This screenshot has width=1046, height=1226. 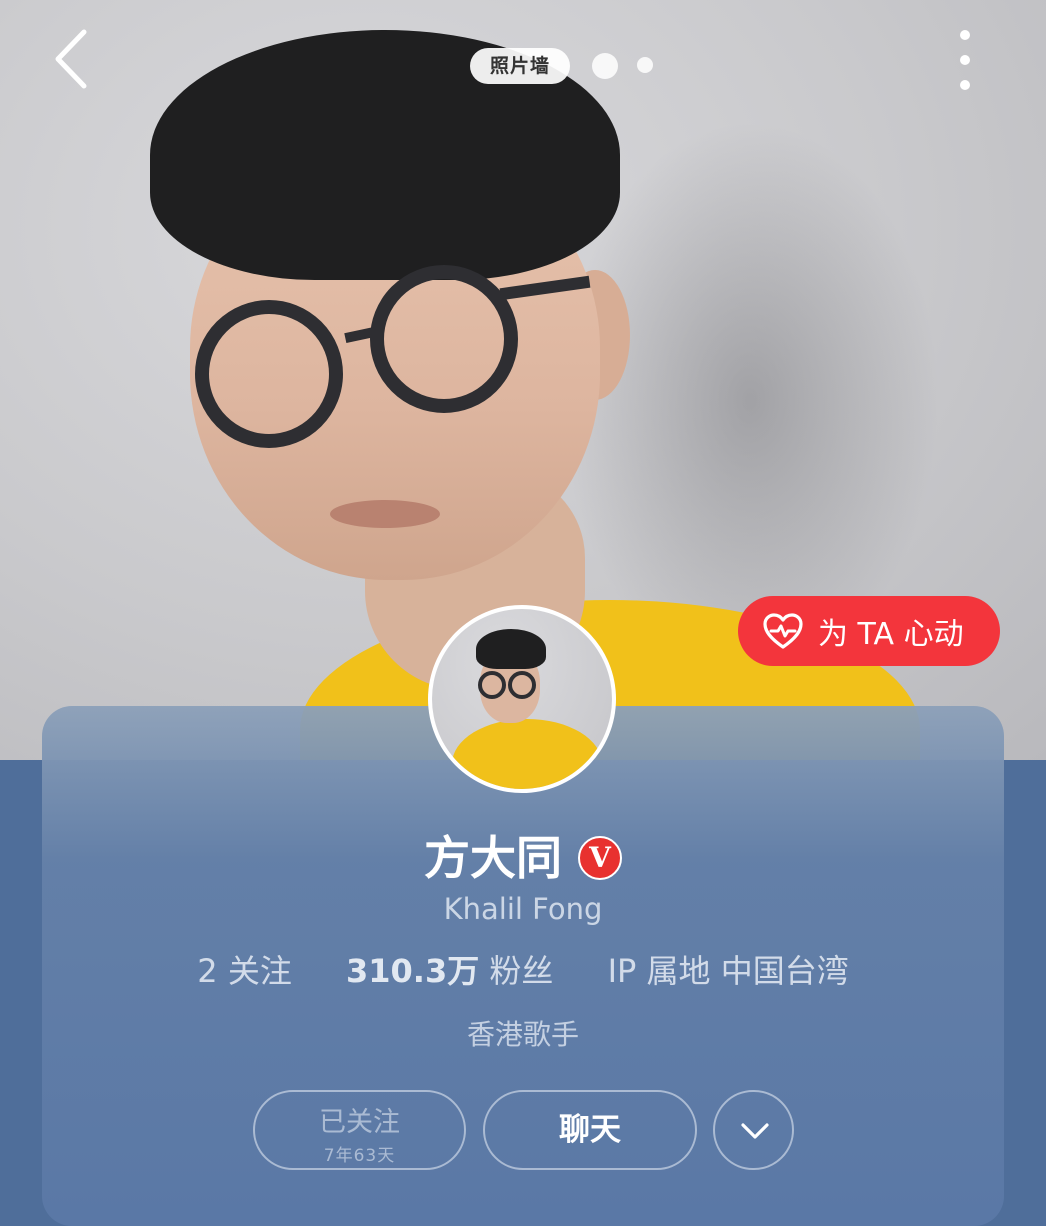 I want to click on avatar, so click(x=522, y=699).